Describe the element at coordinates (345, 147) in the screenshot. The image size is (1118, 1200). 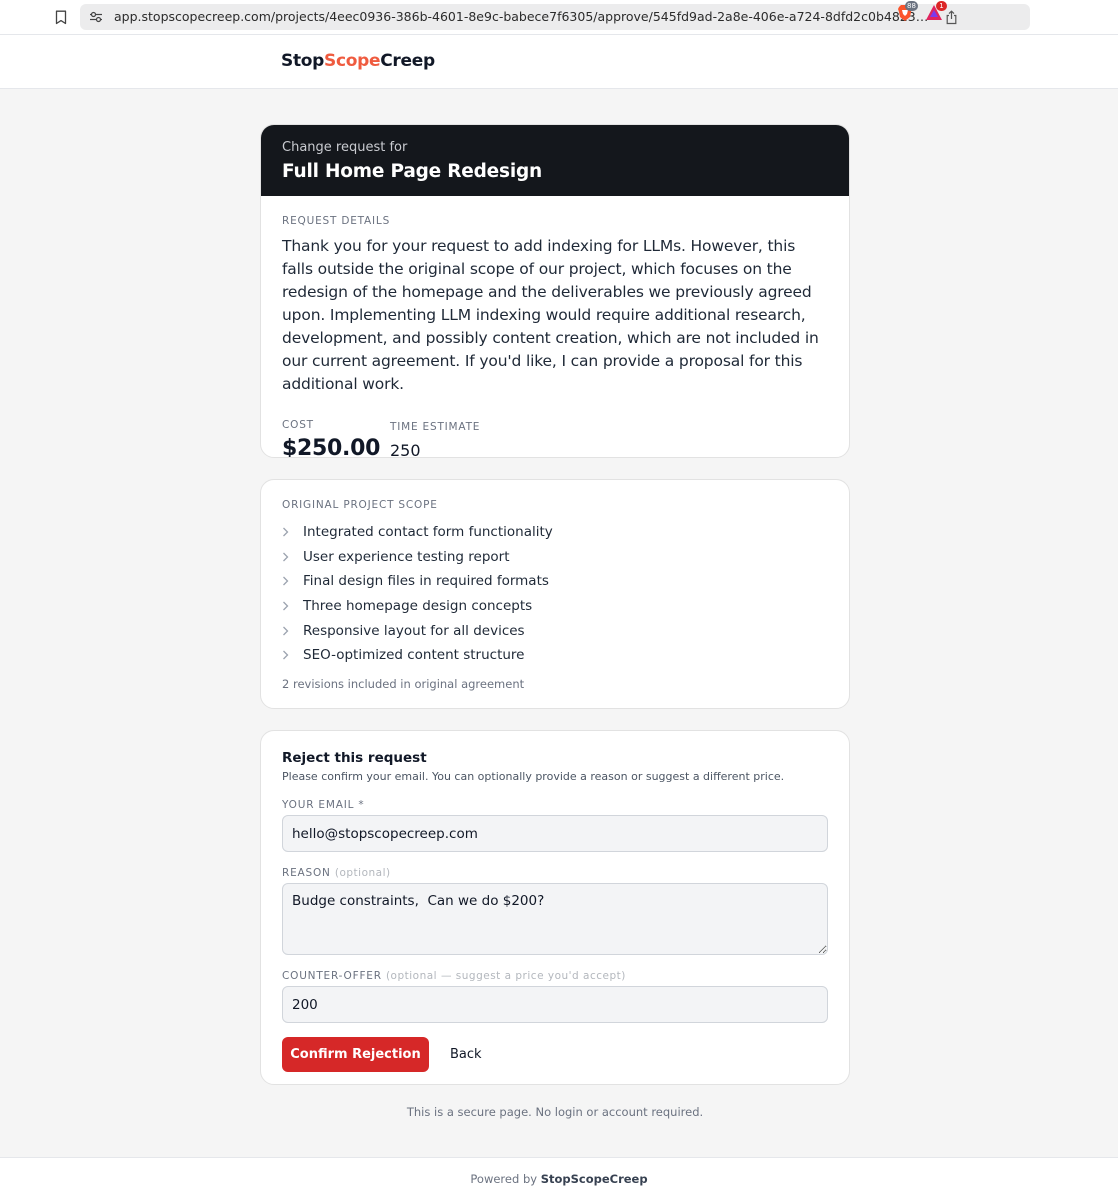
I see `change-request-subtitle: Change request for` at that location.